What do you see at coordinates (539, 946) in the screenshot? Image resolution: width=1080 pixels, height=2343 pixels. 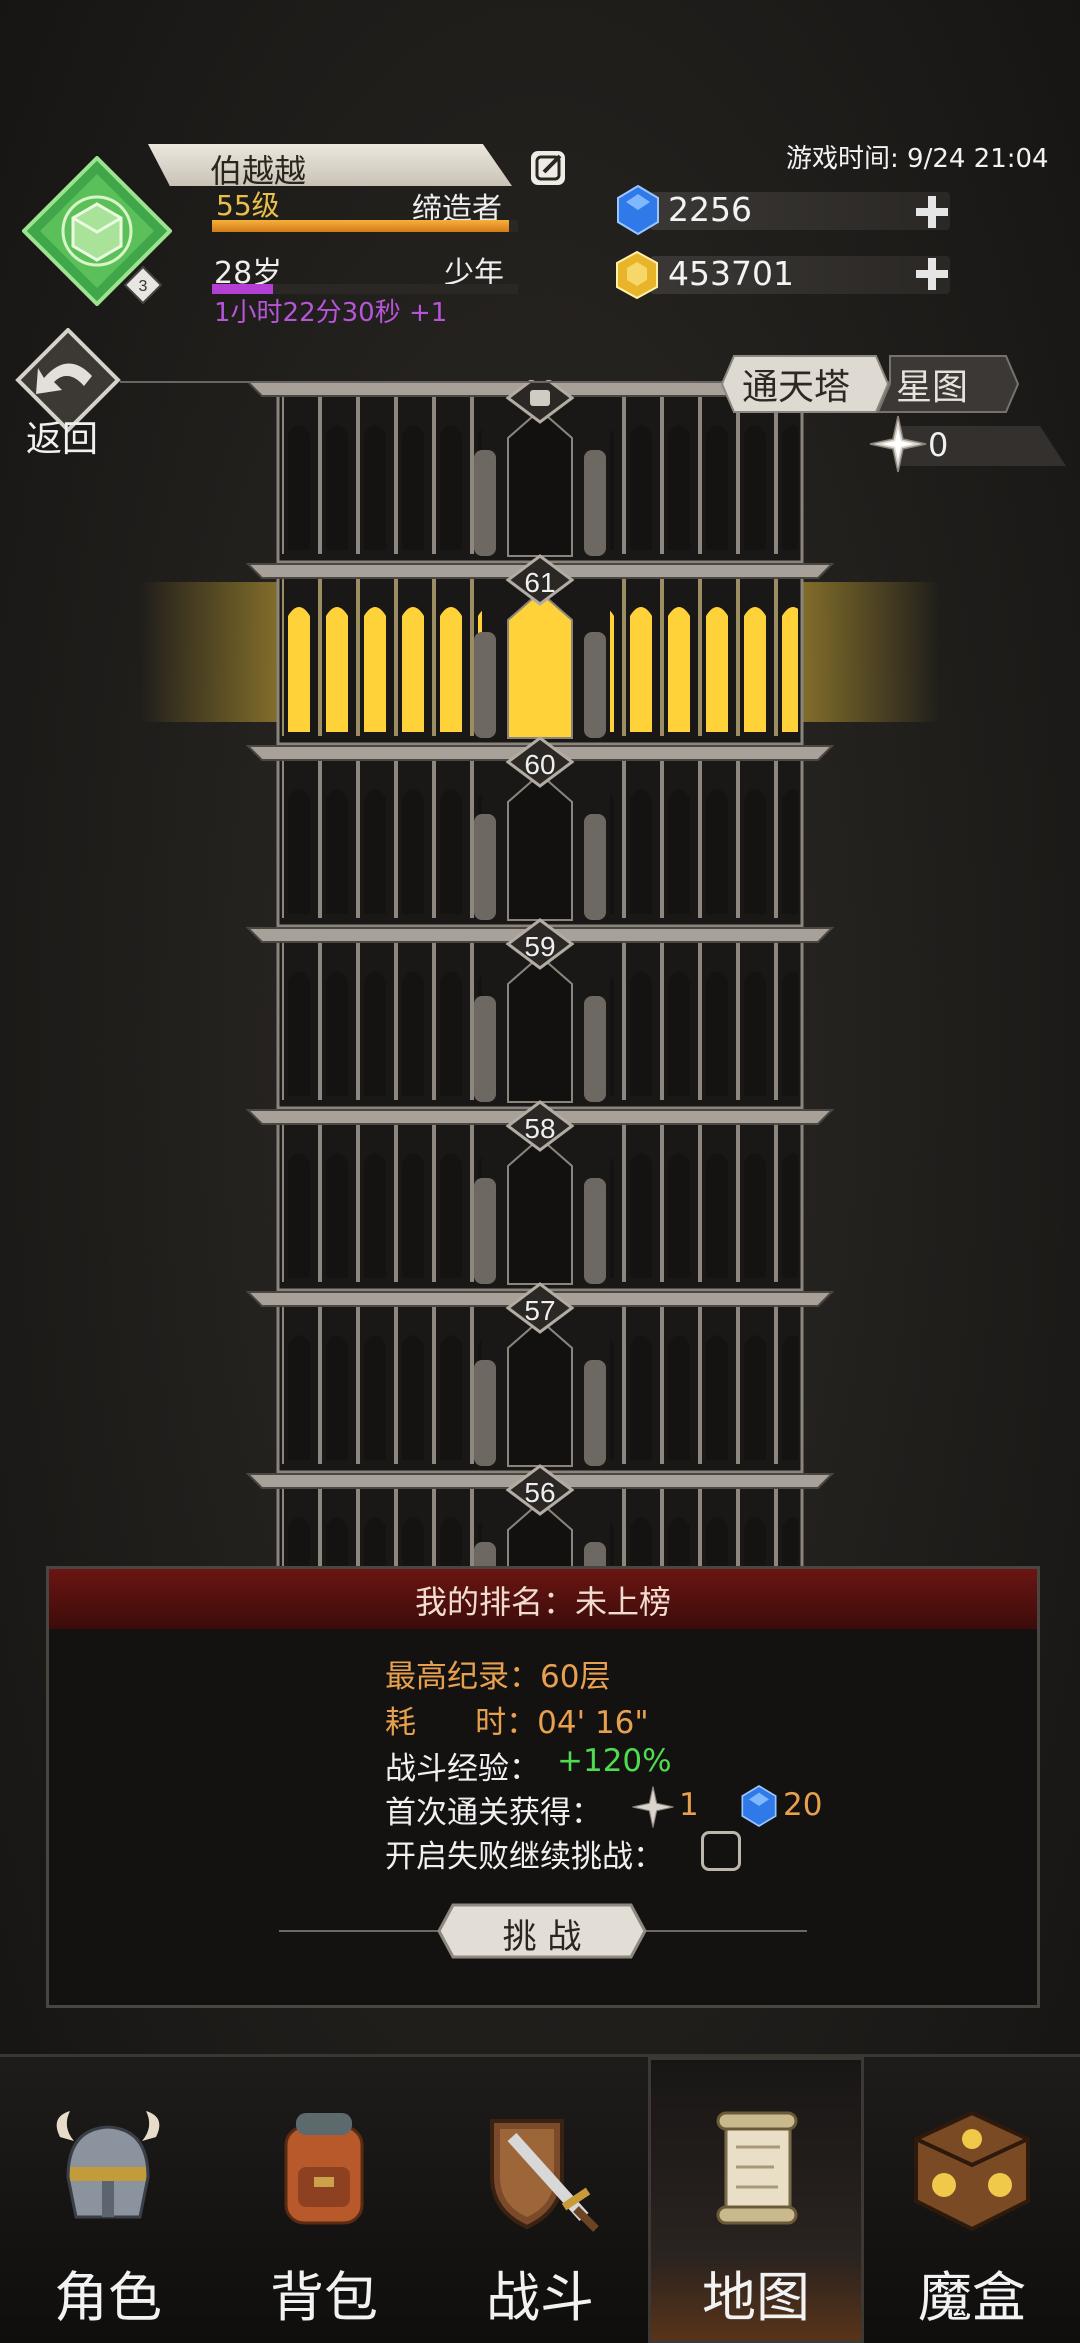 I see `floor-number: 59` at bounding box center [539, 946].